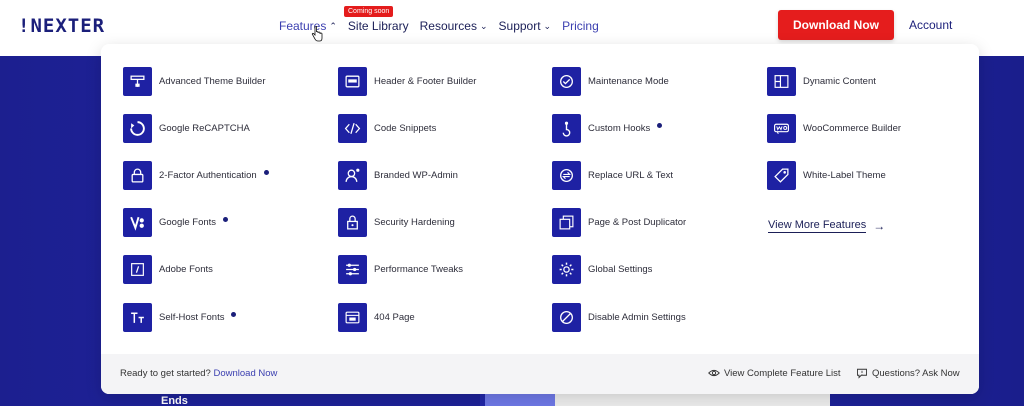 Image resolution: width=1024 pixels, height=406 pixels. Describe the element at coordinates (369, 11) in the screenshot. I see `coming-soon-badge: Coming soon` at that location.